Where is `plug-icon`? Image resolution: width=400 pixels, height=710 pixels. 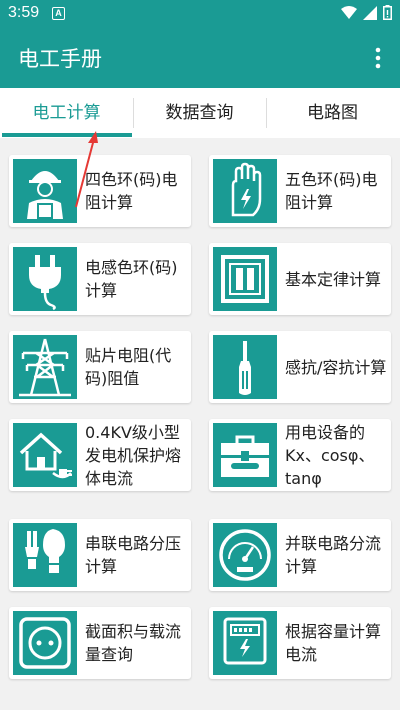 plug-icon is located at coordinates (45, 279).